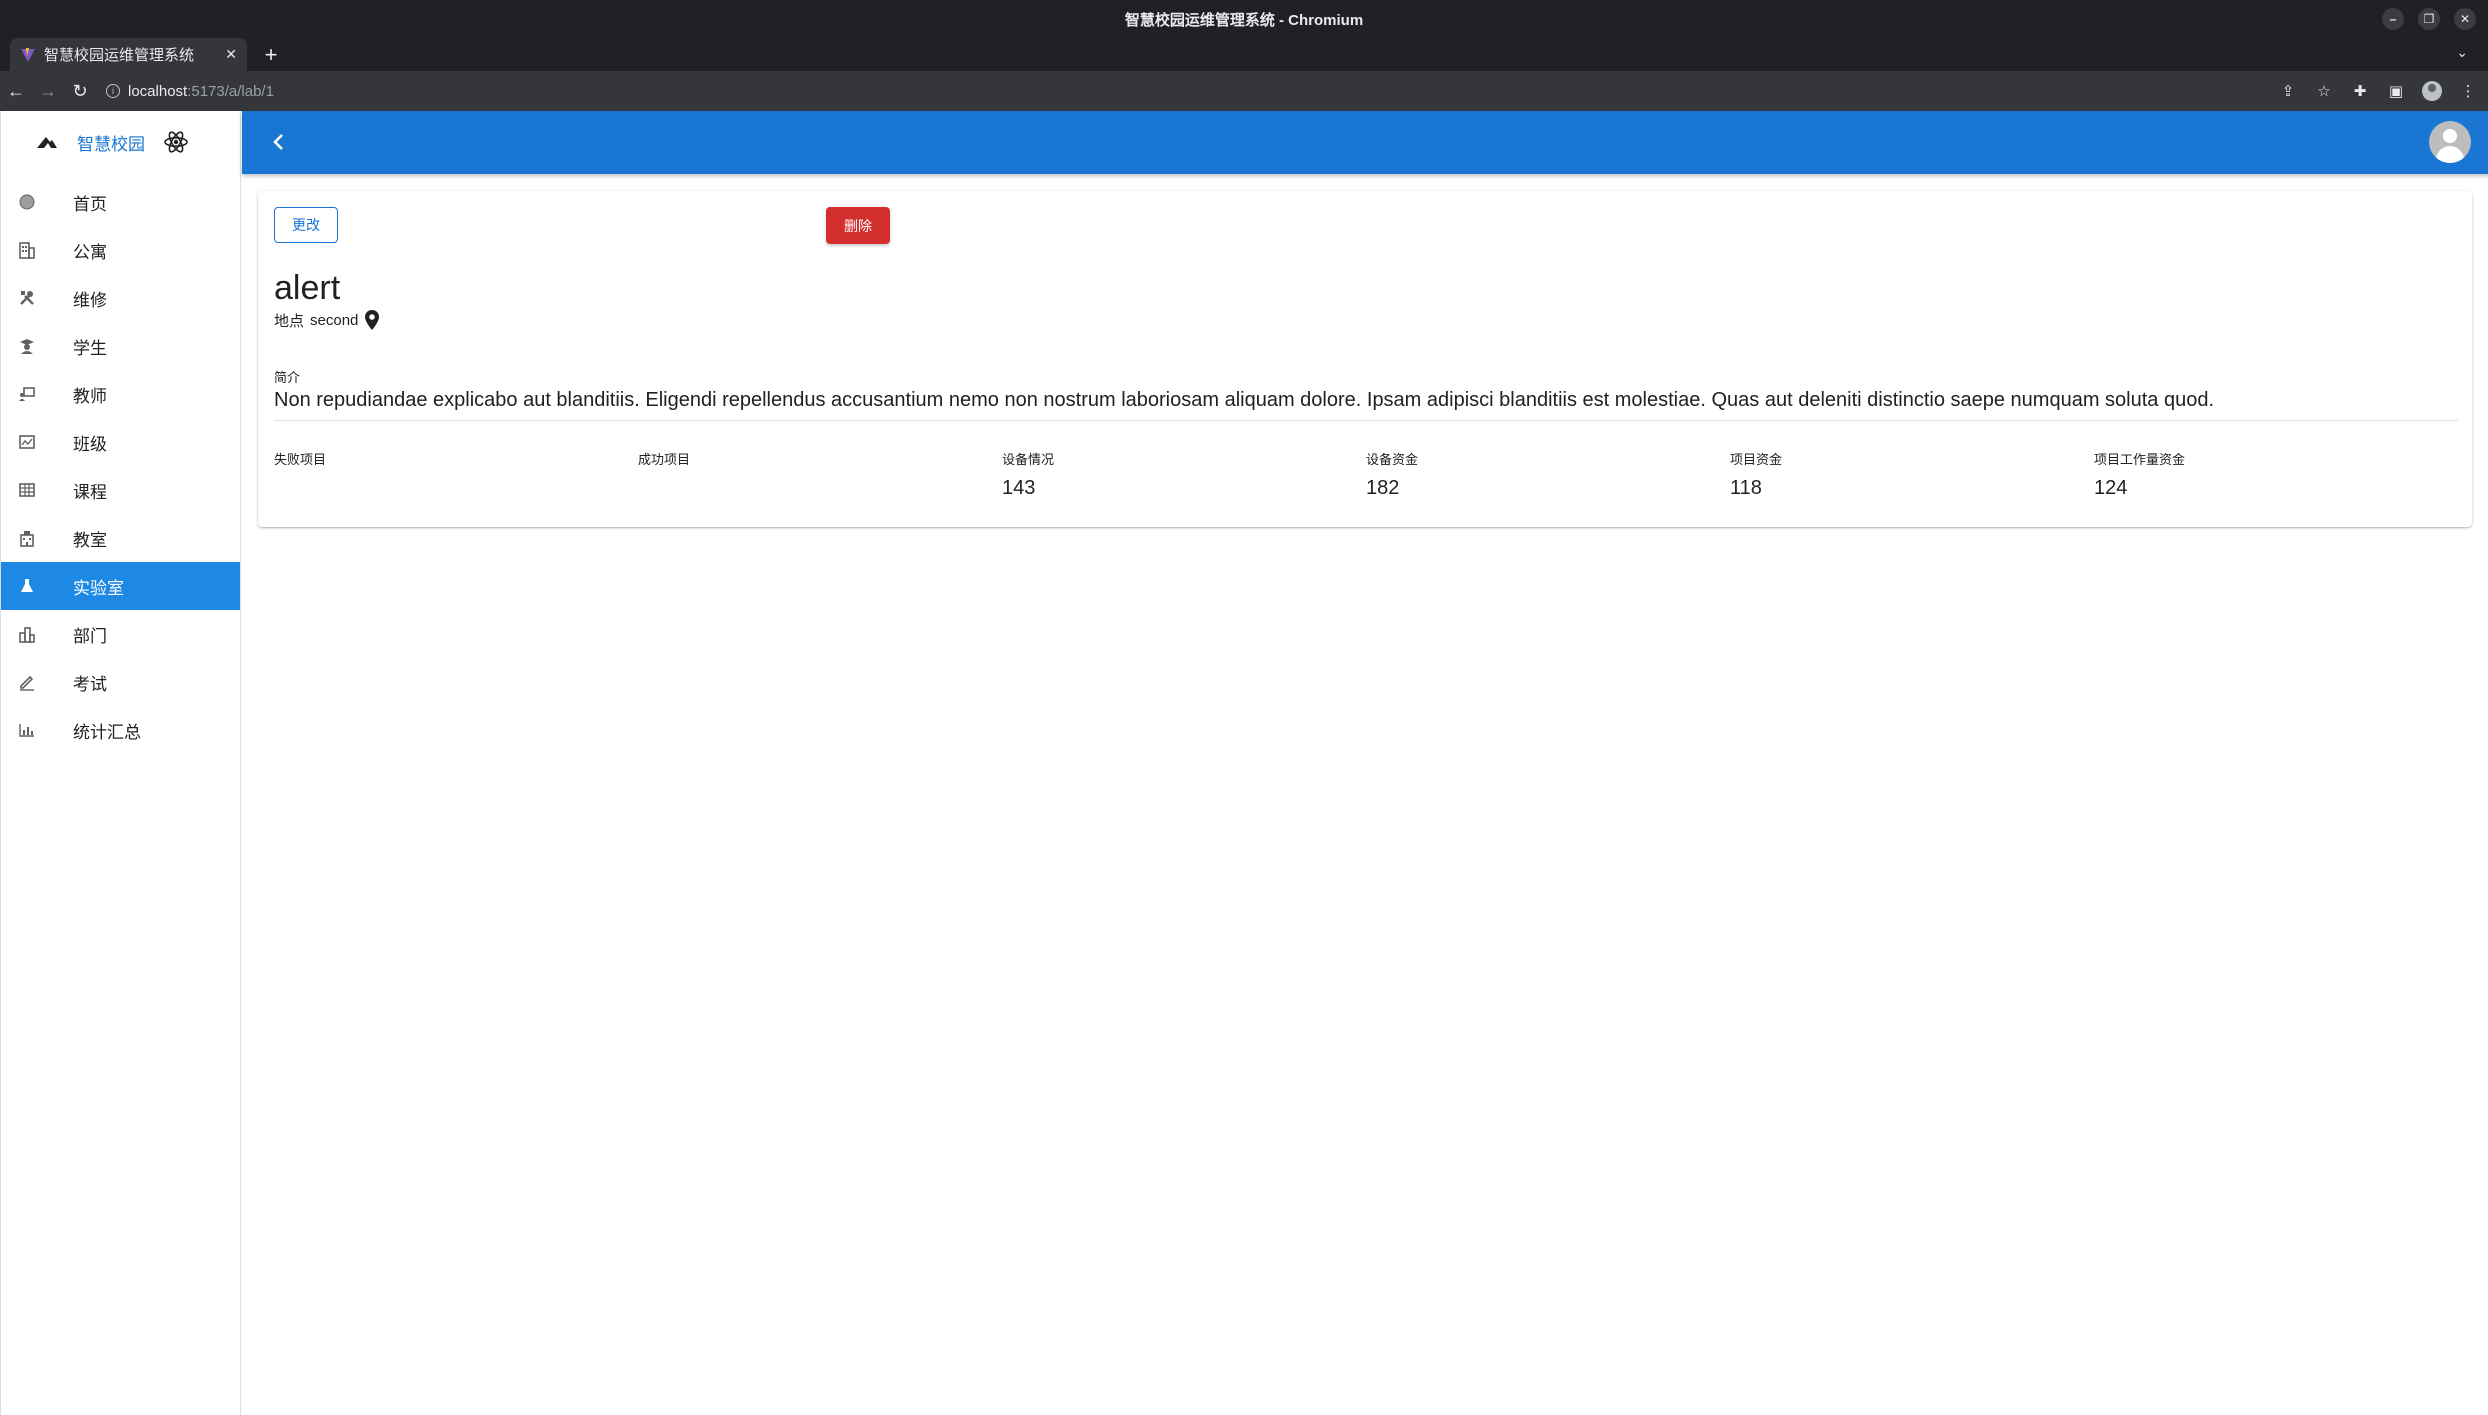 The height and width of the screenshot is (1415, 2488). I want to click on sidebar-item-label: 公寓, so click(90, 252).